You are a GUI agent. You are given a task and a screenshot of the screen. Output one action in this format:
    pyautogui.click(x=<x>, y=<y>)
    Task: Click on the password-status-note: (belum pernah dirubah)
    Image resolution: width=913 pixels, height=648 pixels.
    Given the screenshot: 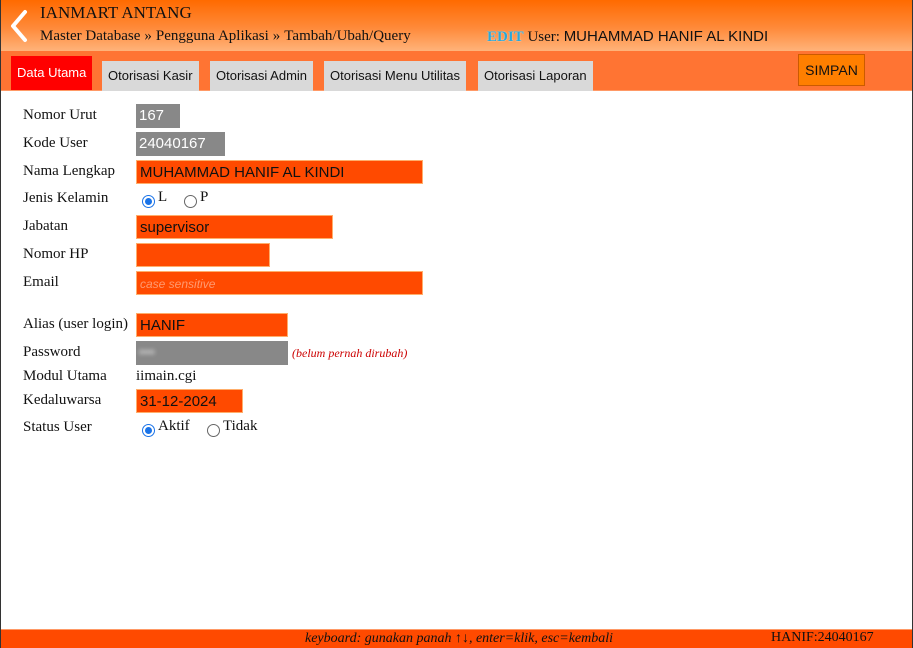 What is the action you would take?
    pyautogui.click(x=350, y=353)
    